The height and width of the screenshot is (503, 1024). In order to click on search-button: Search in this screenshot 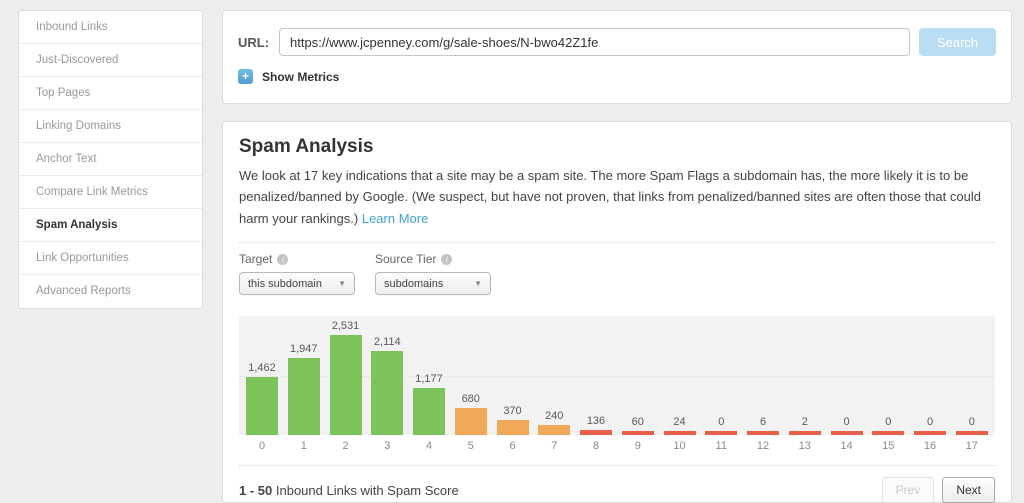, I will do `click(957, 42)`.